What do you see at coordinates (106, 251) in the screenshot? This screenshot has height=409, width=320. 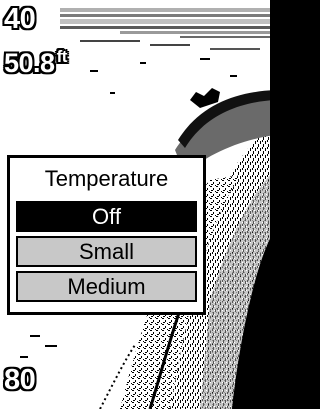 I see `menu-item-small: Small` at bounding box center [106, 251].